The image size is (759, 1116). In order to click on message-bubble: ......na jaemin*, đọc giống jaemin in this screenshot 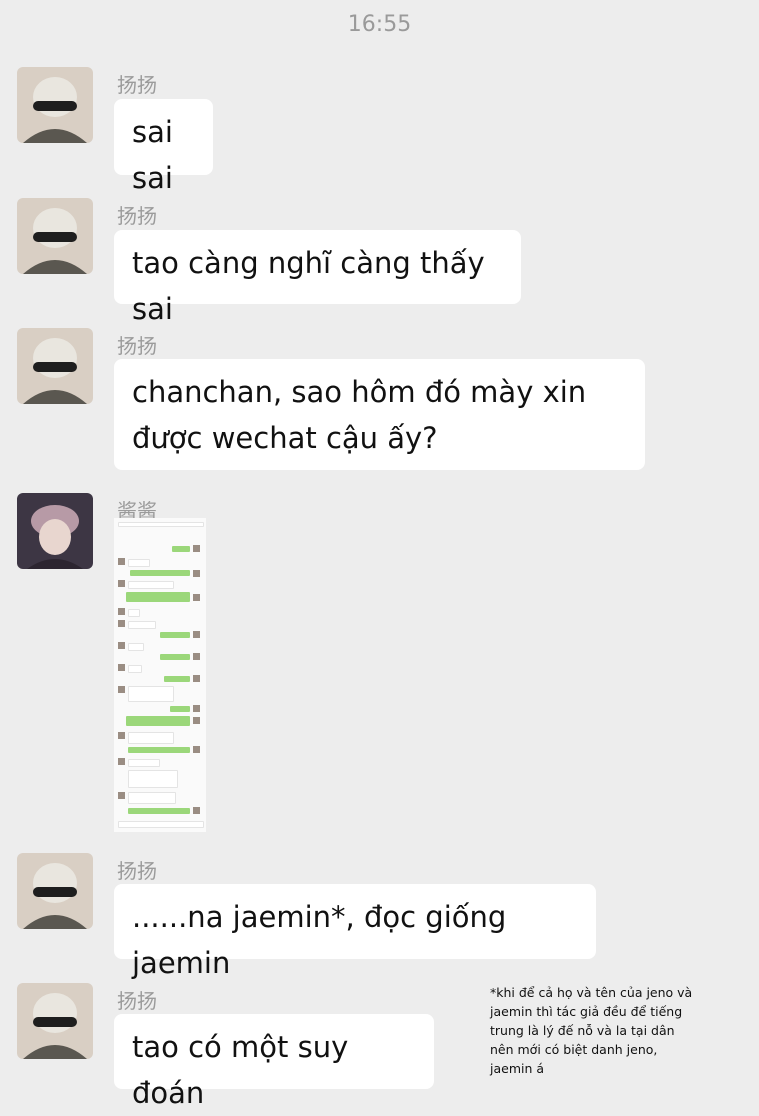, I will do `click(355, 932)`.